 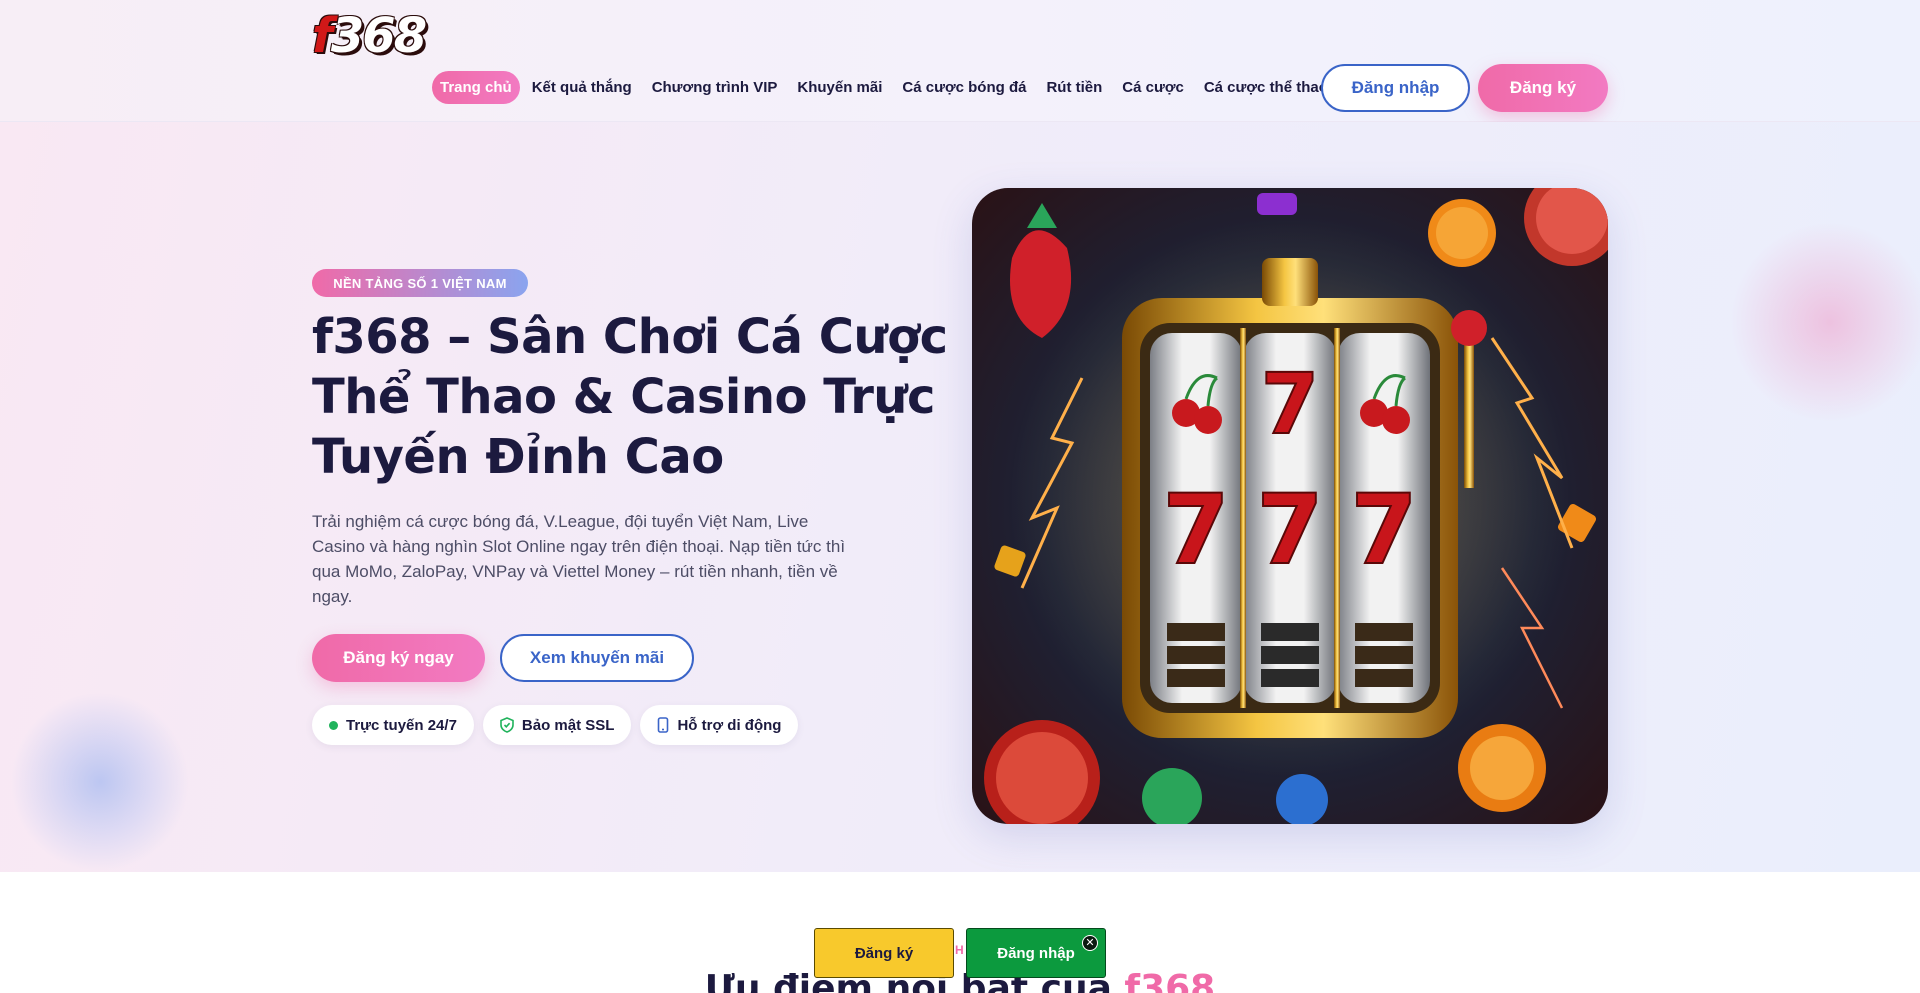 What do you see at coordinates (964, 87) in the screenshot?
I see `nav-item-football-betting: Cá cược bóng đá` at bounding box center [964, 87].